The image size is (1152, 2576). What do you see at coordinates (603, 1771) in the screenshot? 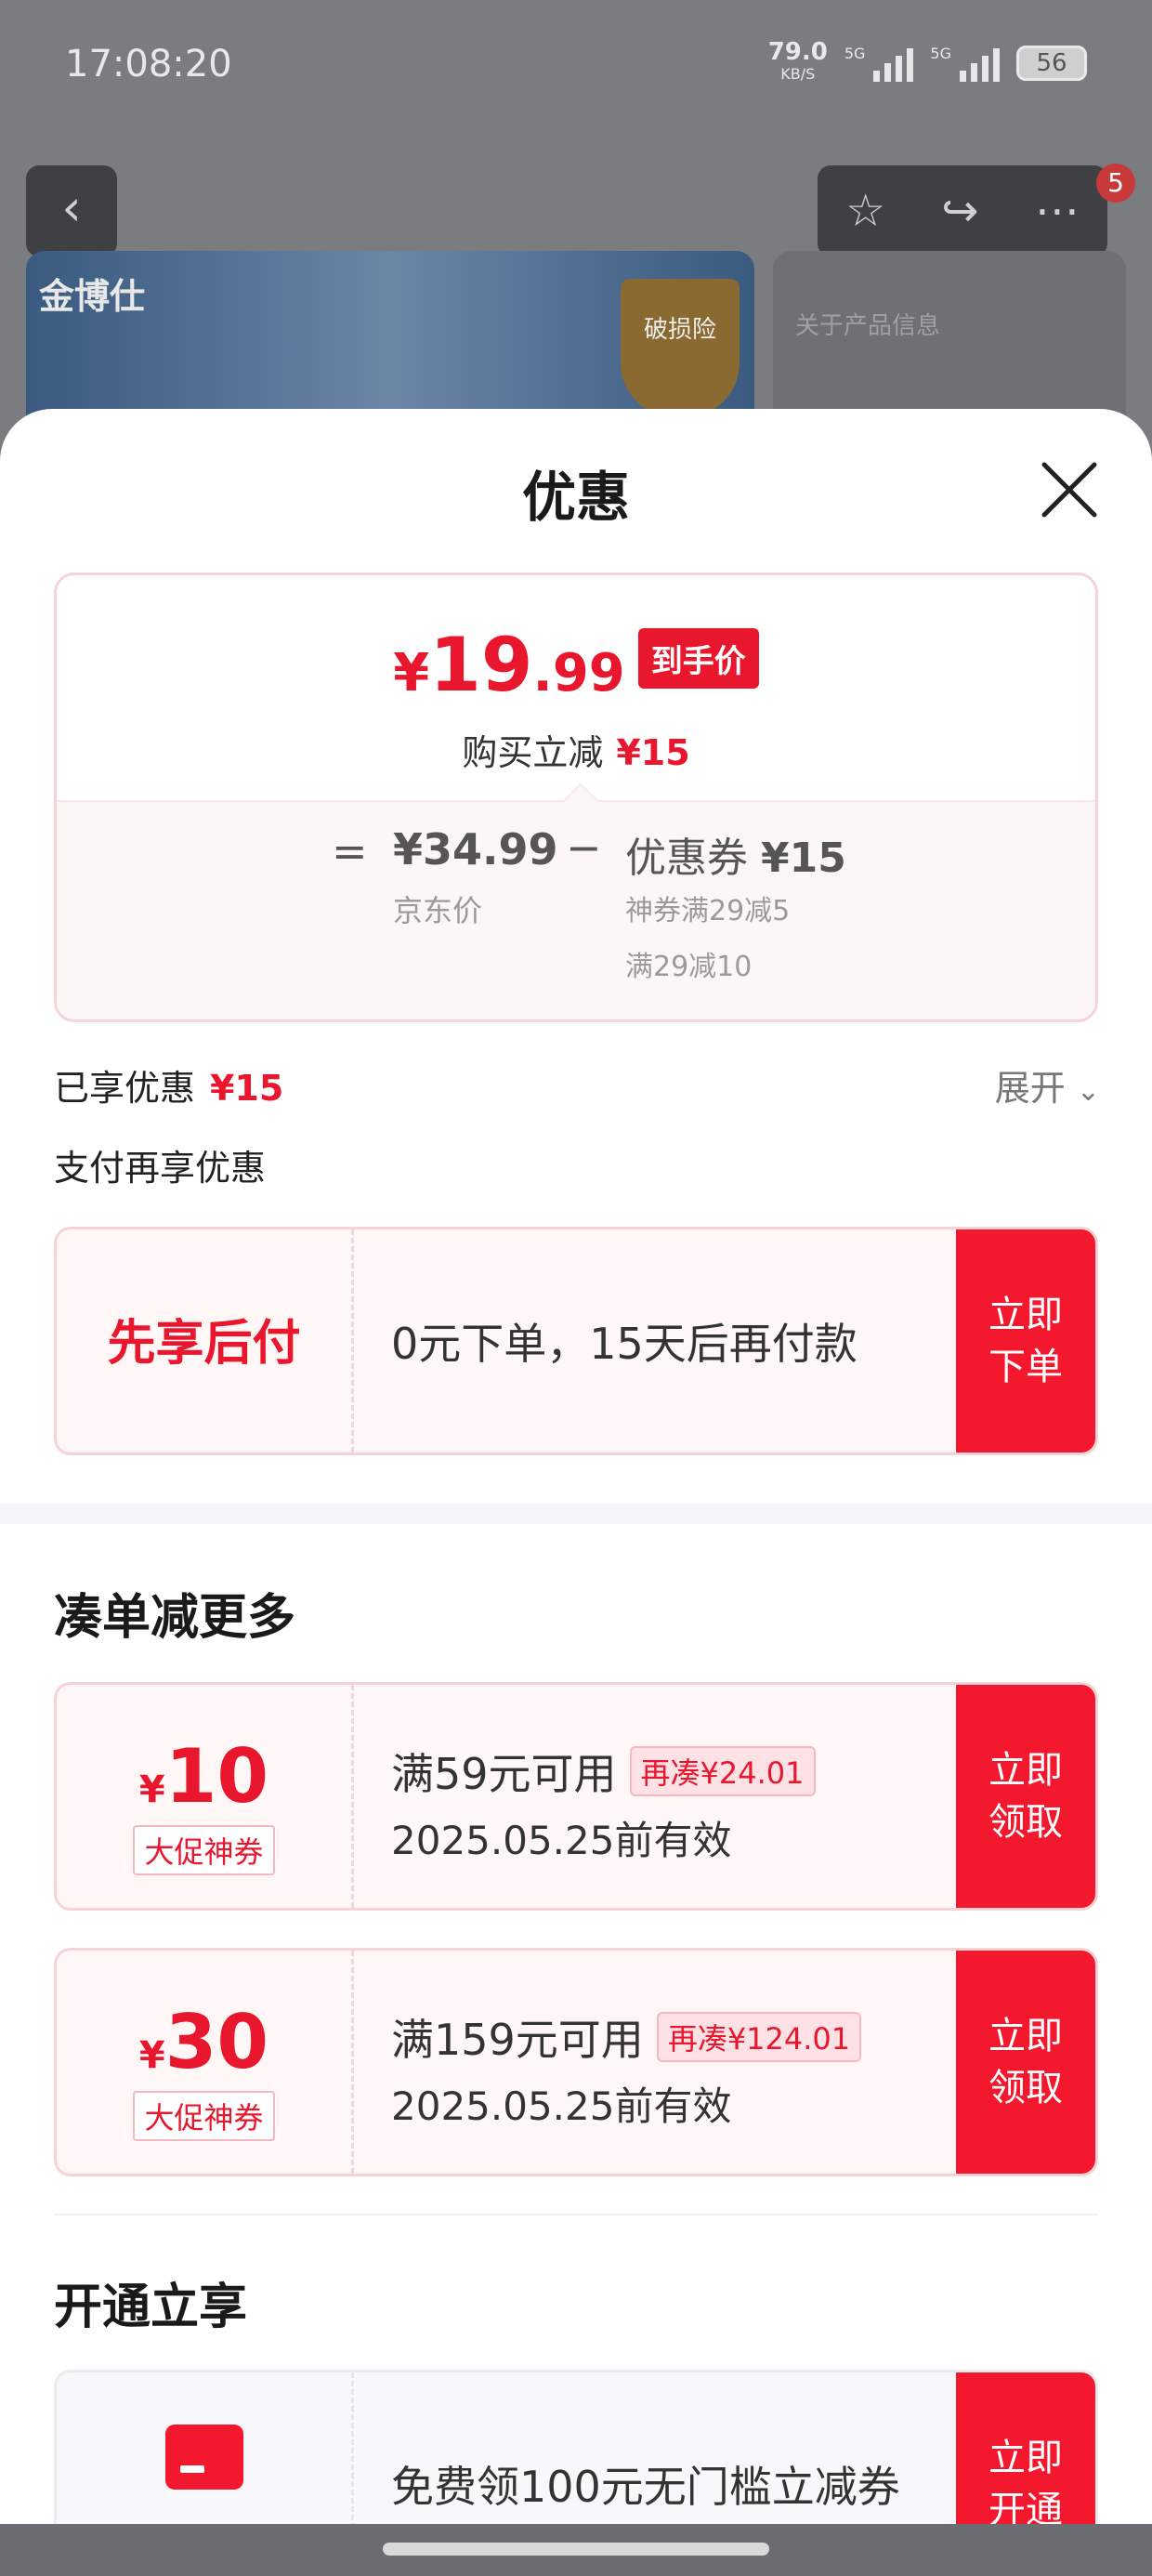
I see `coupon-condition: 满59元可用 再凑¥24.01` at bounding box center [603, 1771].